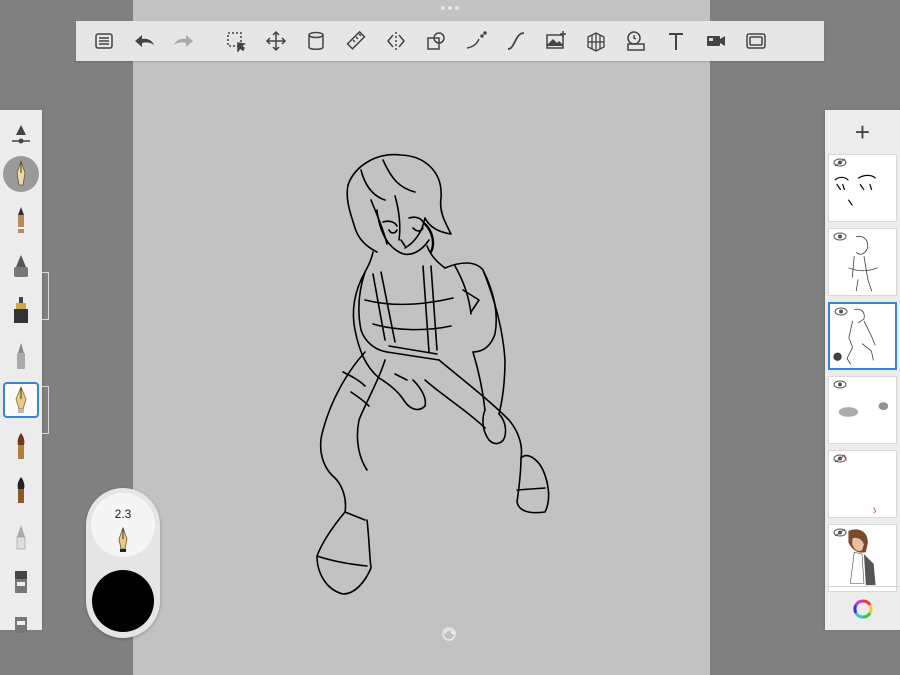 This screenshot has width=900, height=675. I want to click on airbrush-brush, so click(21, 266).